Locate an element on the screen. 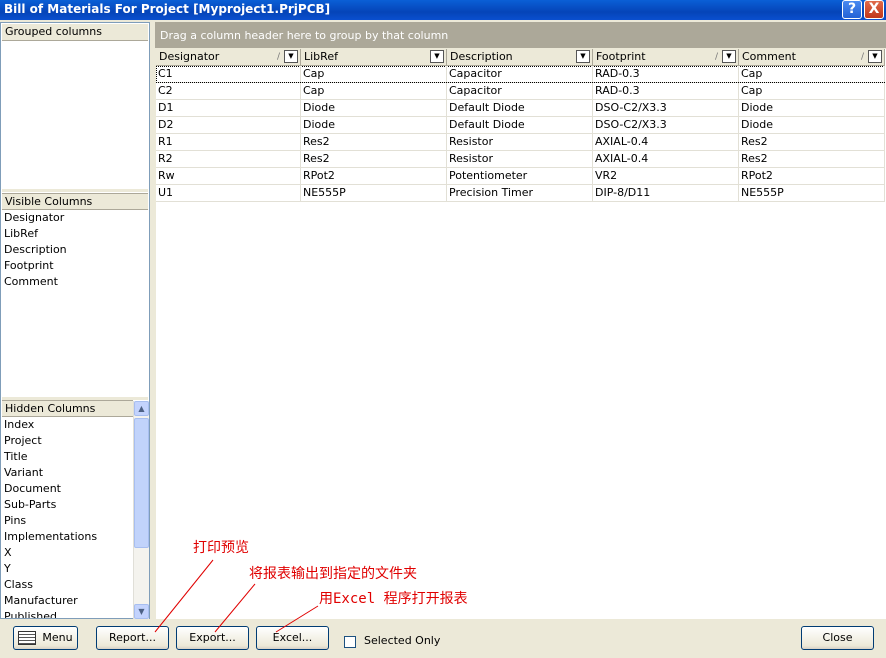 This screenshot has height=658, width=886. visible-columns-header: Visible Columns is located at coordinates (75, 201).